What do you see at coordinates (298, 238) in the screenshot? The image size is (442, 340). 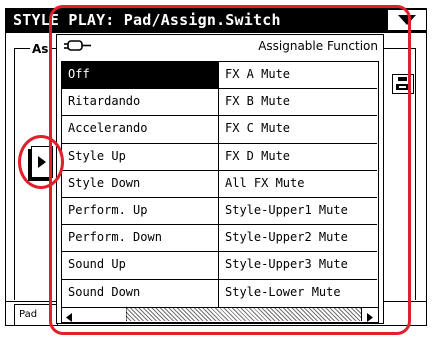 I see `list-item: Style-Upper2 Mute` at bounding box center [298, 238].